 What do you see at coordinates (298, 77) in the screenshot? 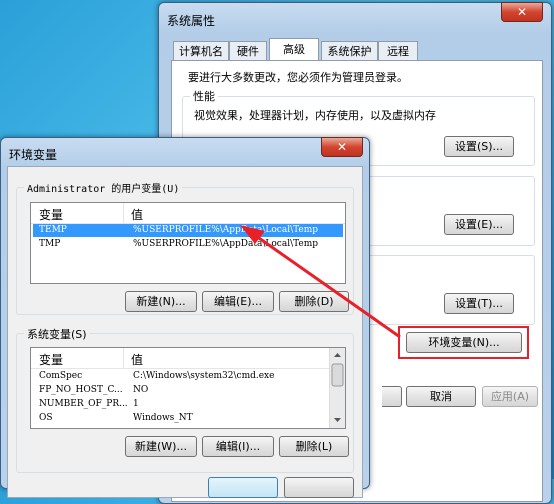
I see `admin-notice: 要进行大多数更改，您必须作为管理员登录。` at bounding box center [298, 77].